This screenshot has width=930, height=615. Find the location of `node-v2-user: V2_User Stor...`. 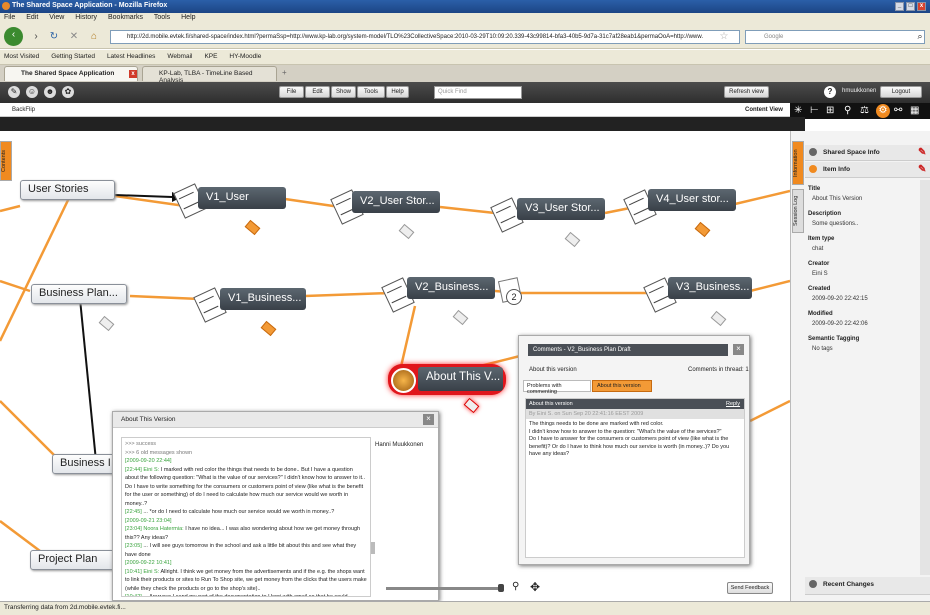

node-v2-user: V2_User Stor... is located at coordinates (396, 202).